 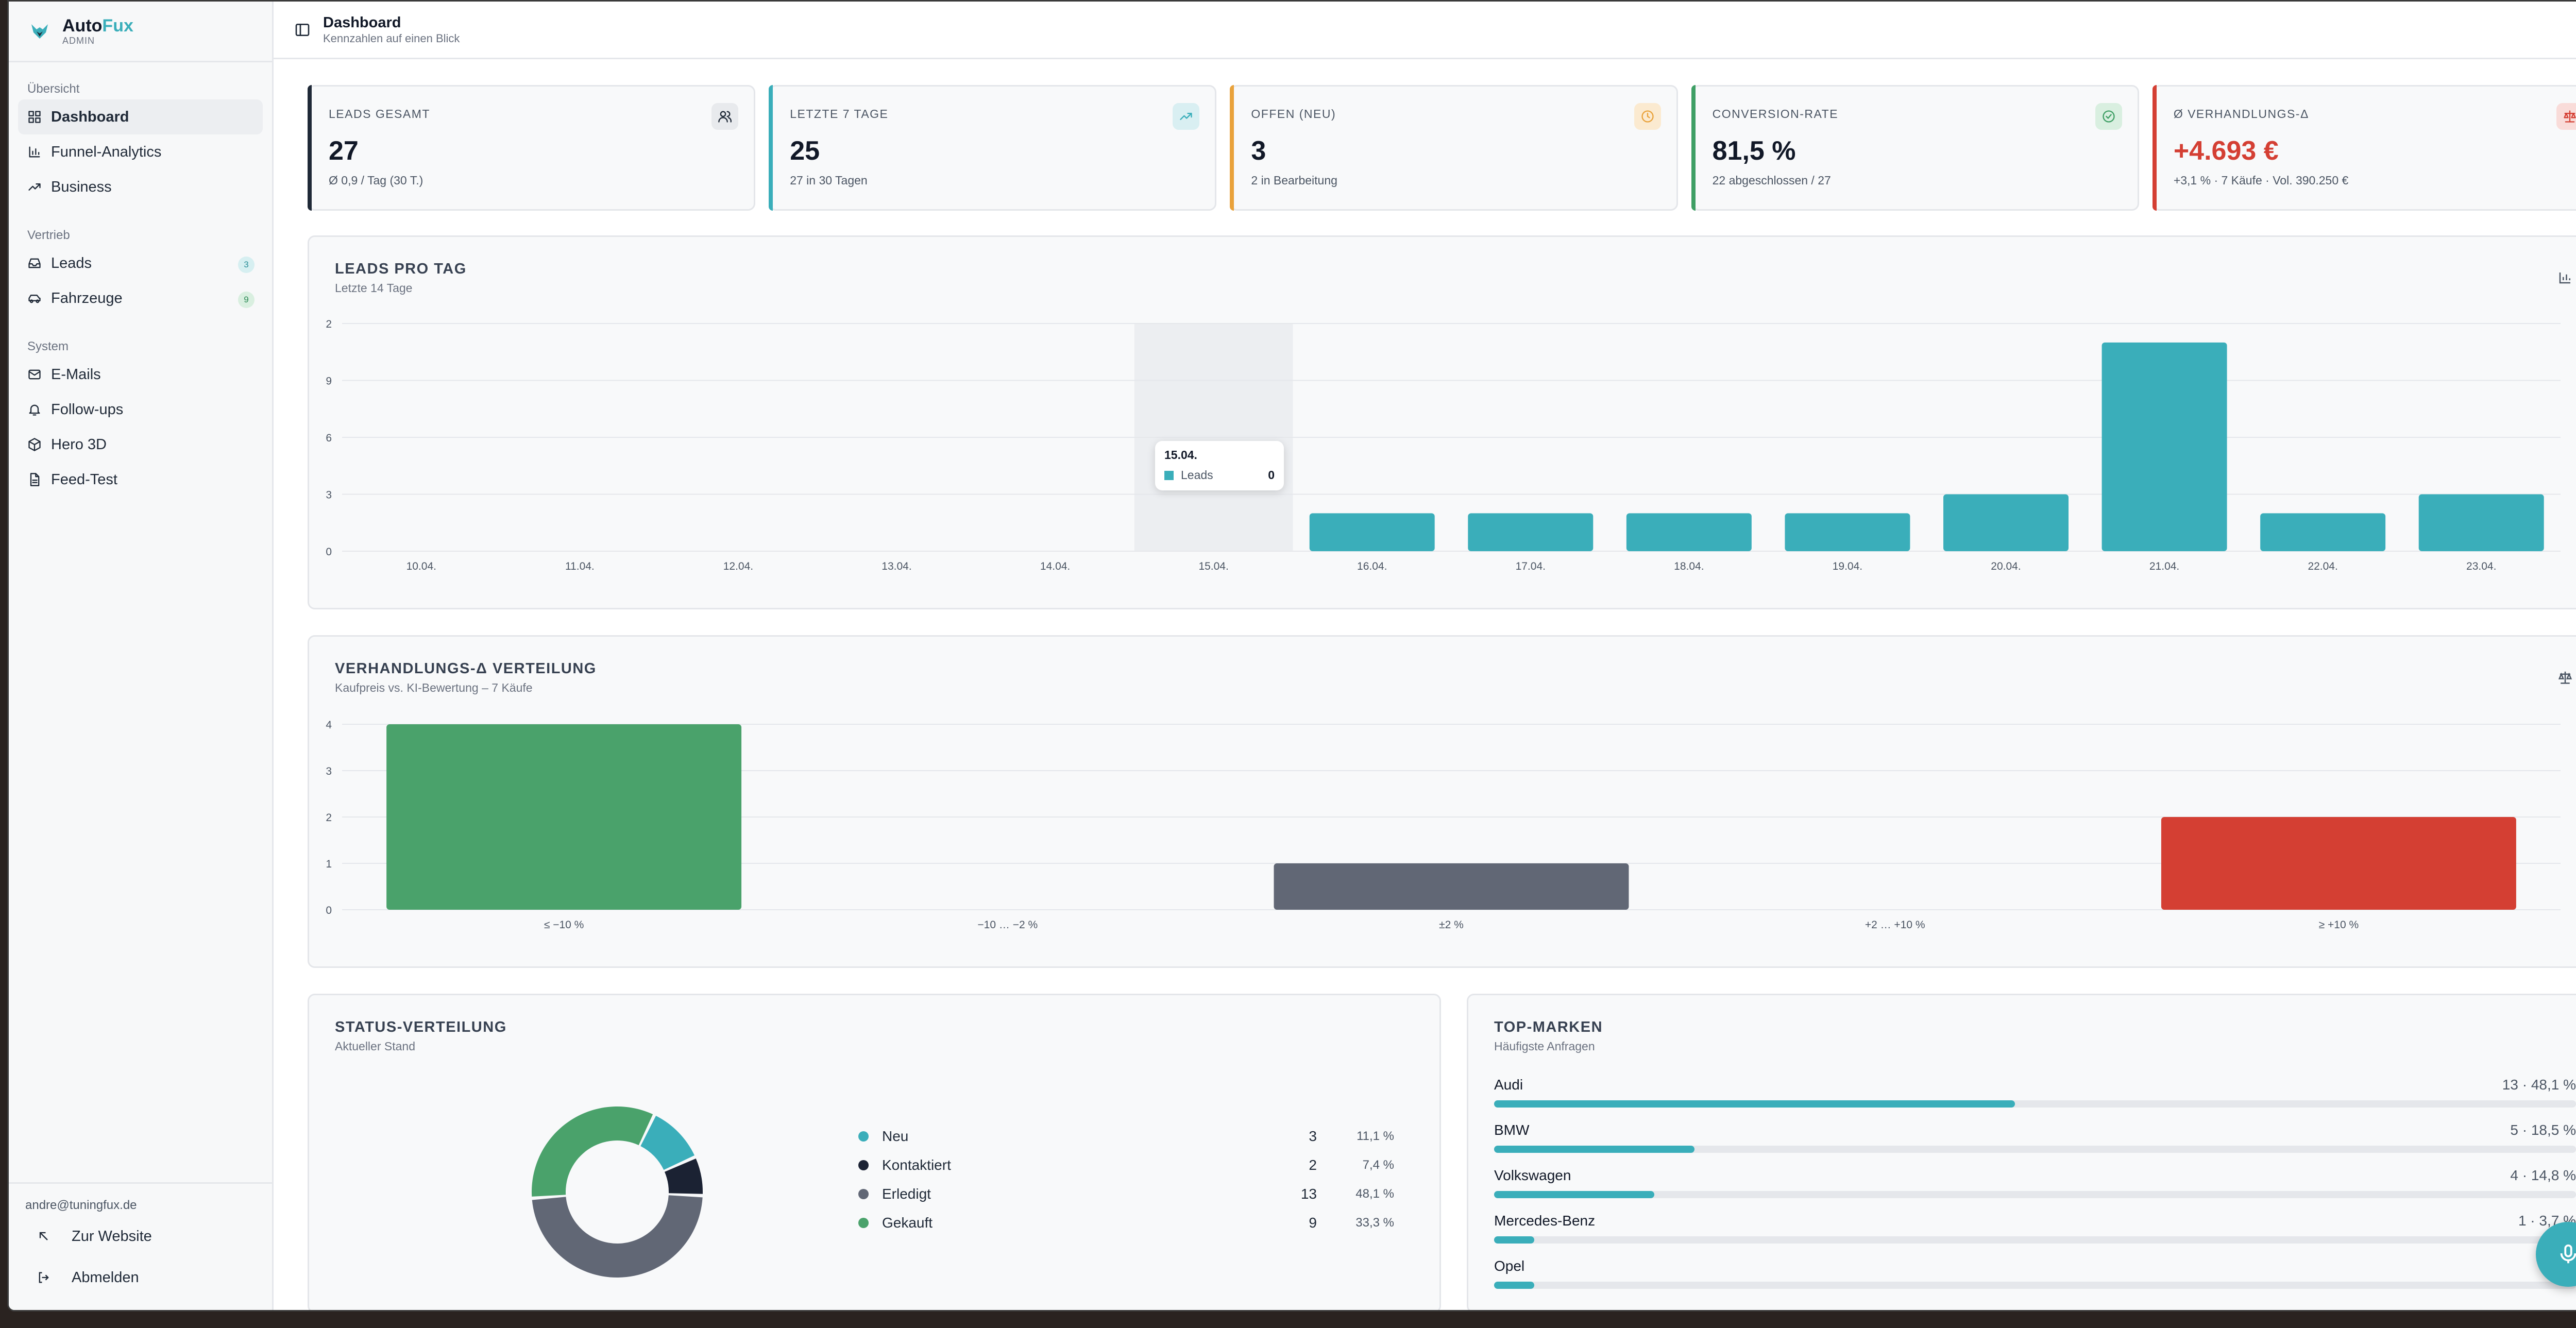 I want to click on legend-item: Gekauft 9 33,3 %, so click(x=1126, y=1223).